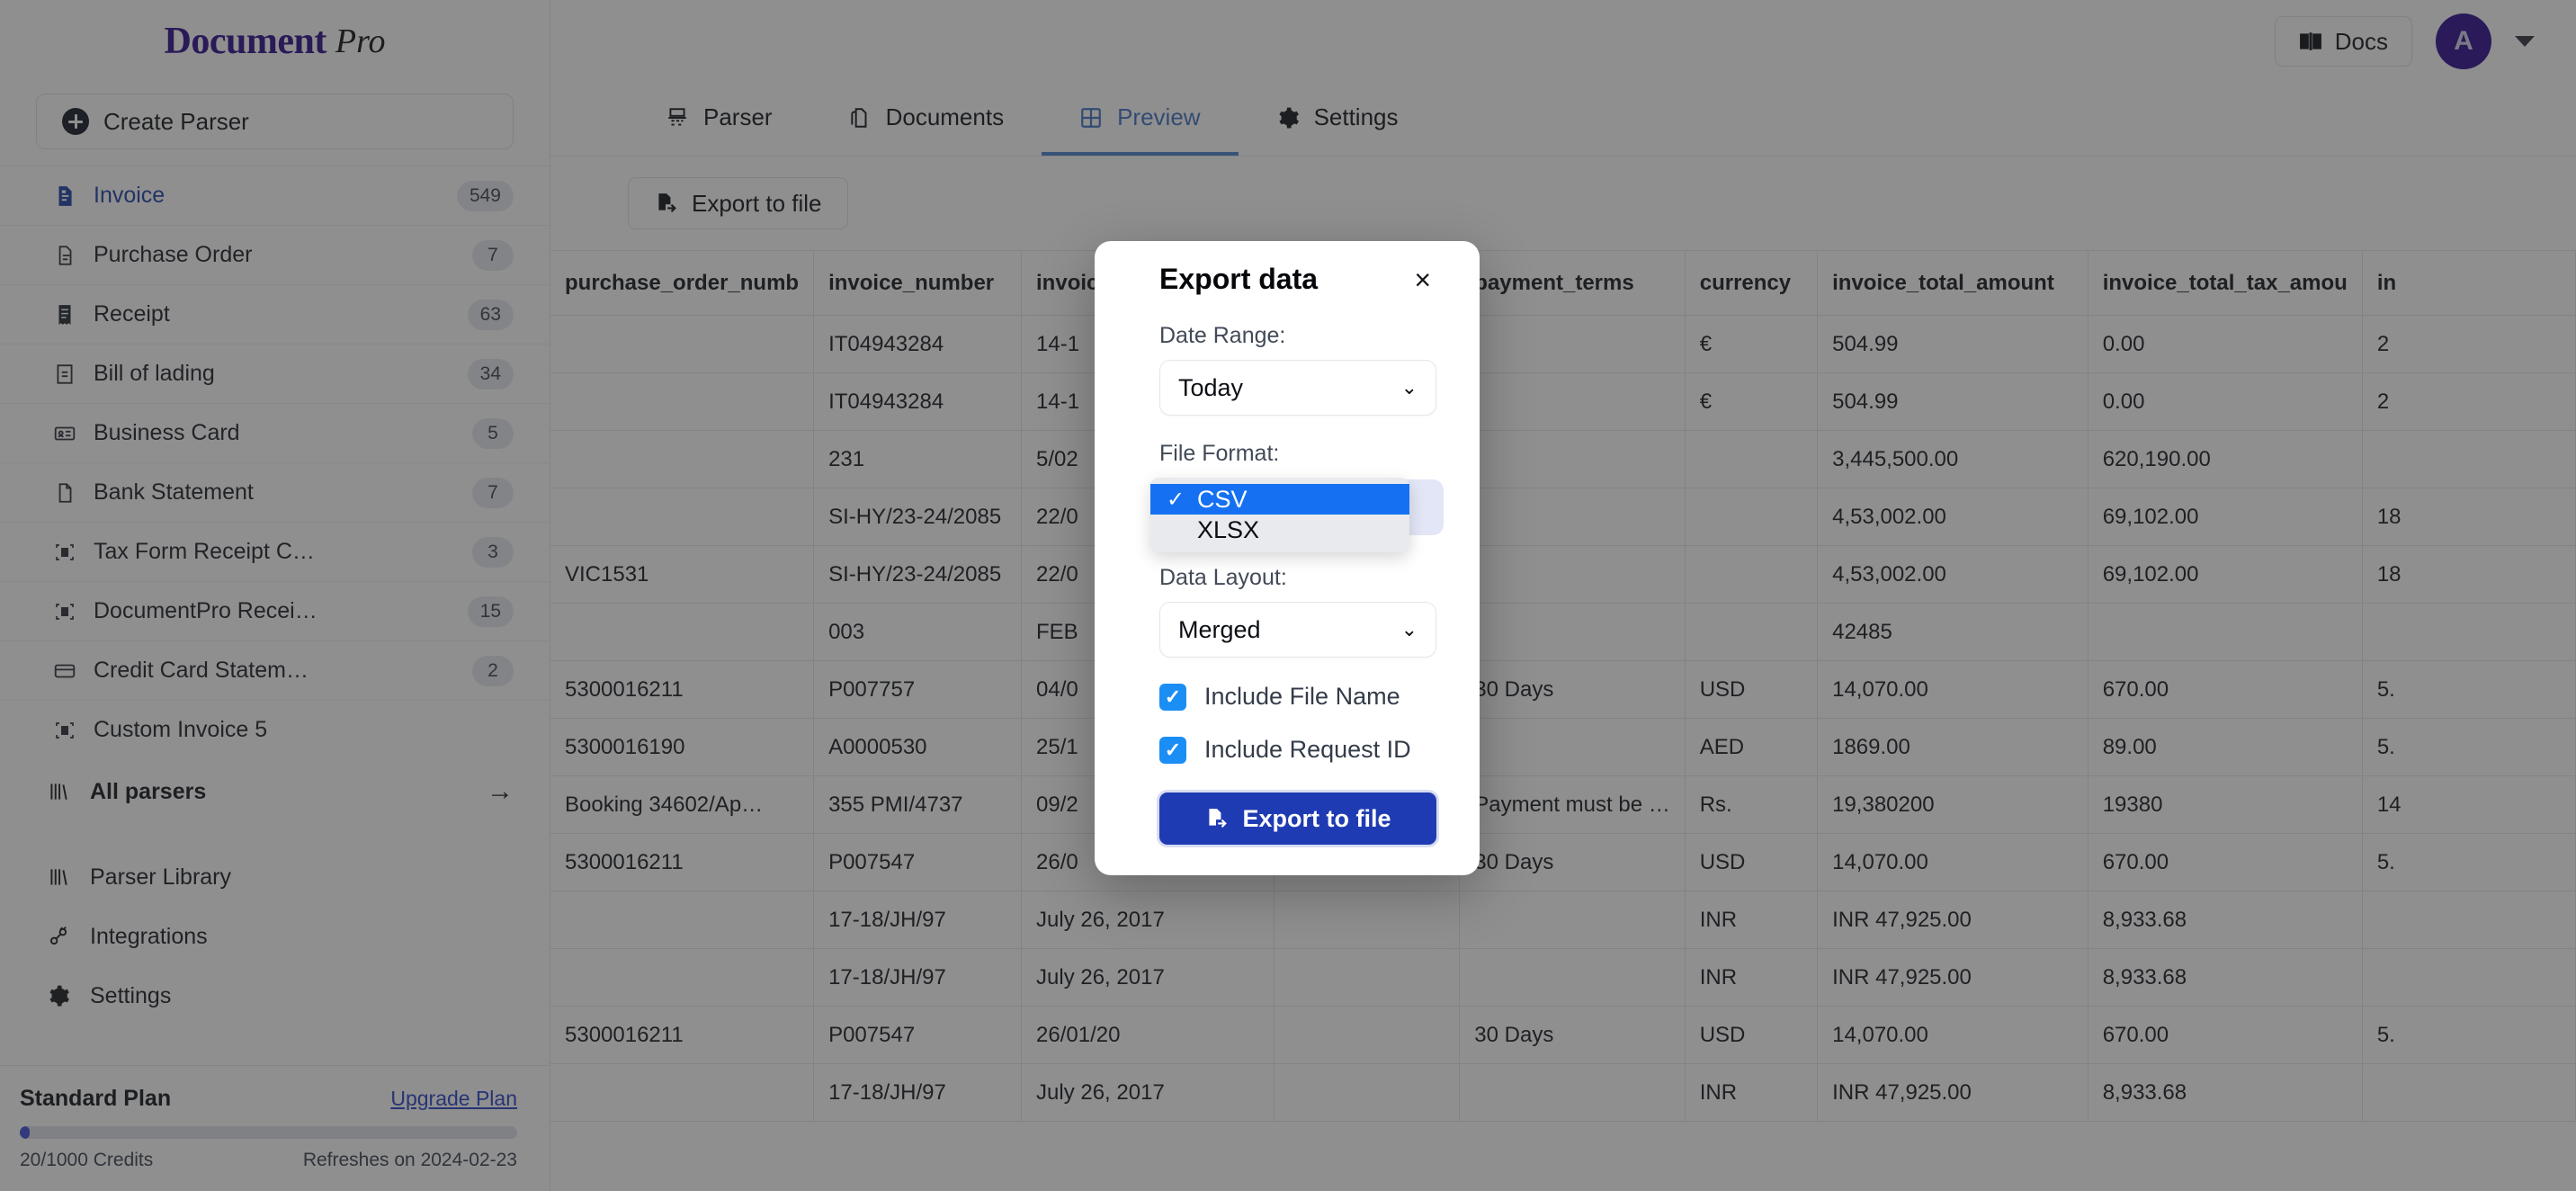  I want to click on file-format-option-xlsx: ✓ XLSX, so click(1279, 530).